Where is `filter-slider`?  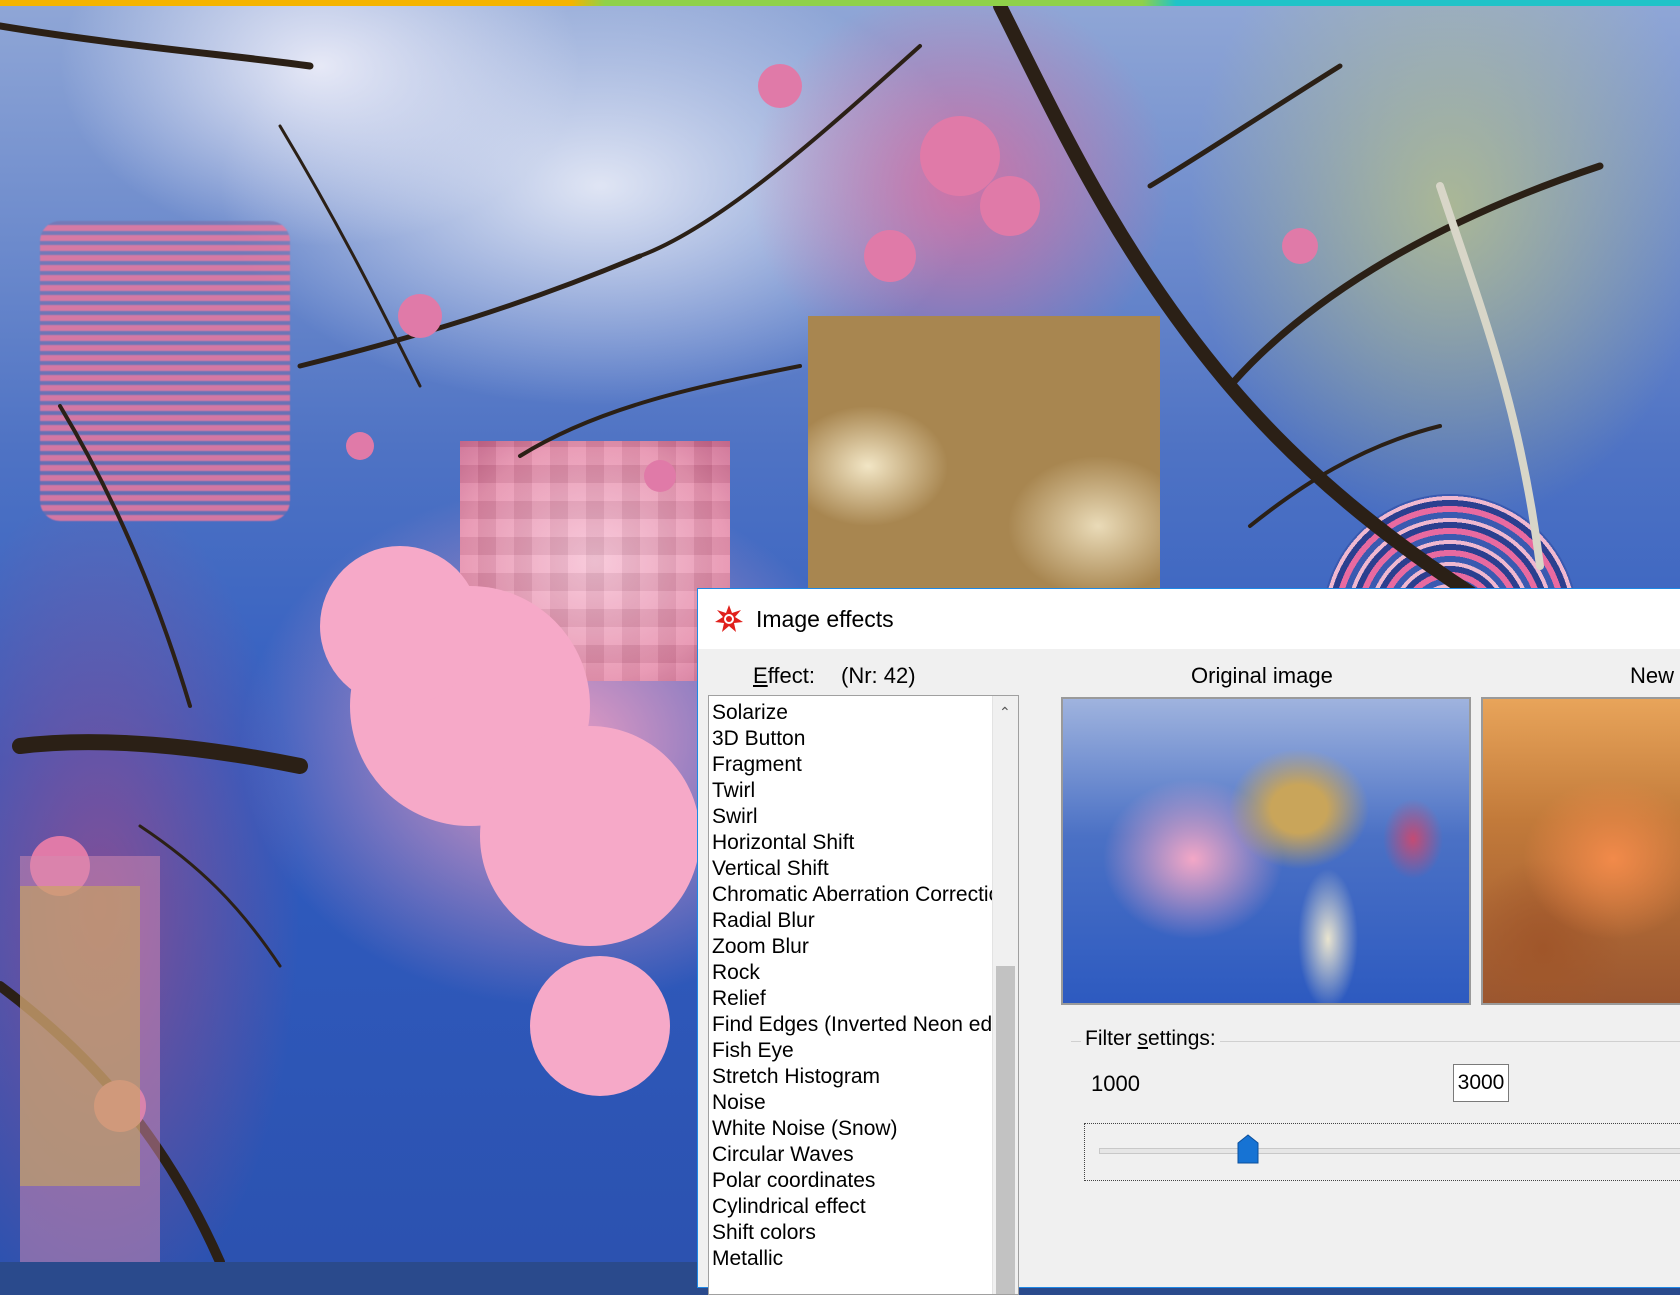
filter-slider is located at coordinates (1382, 1152).